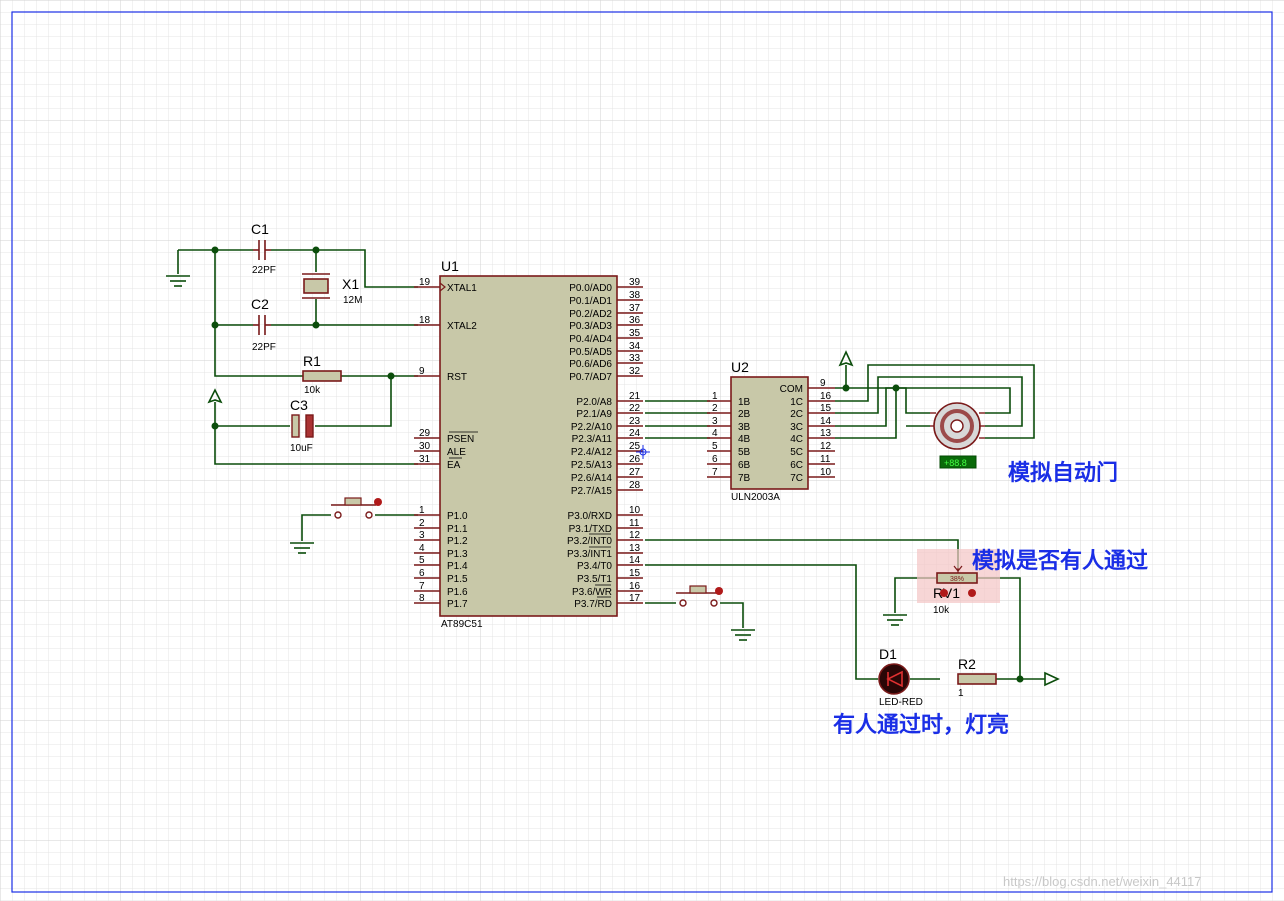  What do you see at coordinates (715, 433) in the screenshot?
I see `u2-pin-number: 4` at bounding box center [715, 433].